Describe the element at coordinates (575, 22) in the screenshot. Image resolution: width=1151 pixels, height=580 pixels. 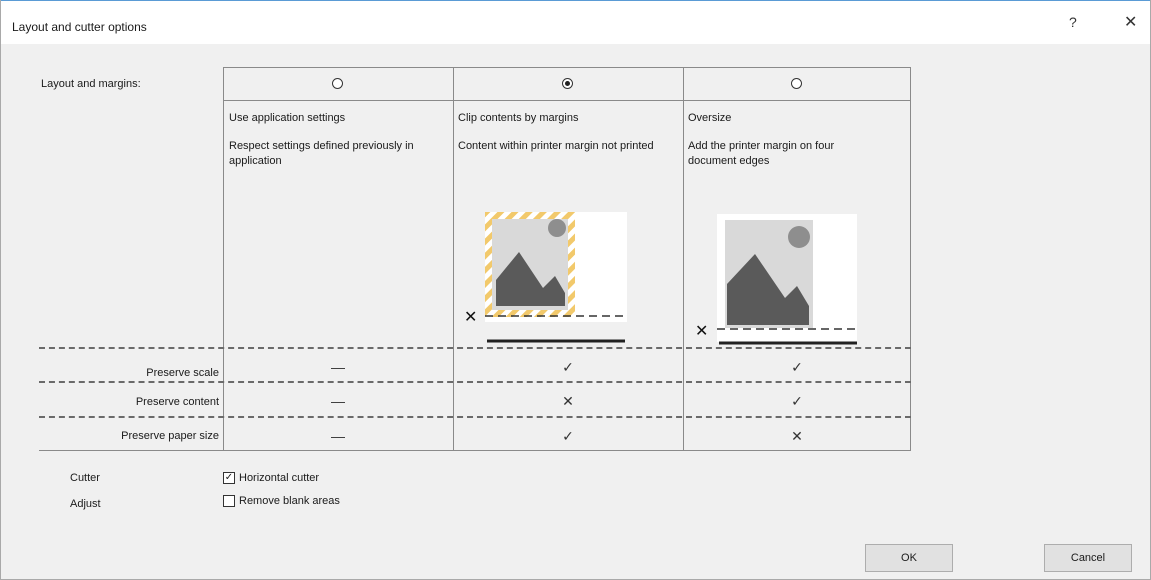
I see `title-bar: Layout and cutter options ? ✕` at that location.